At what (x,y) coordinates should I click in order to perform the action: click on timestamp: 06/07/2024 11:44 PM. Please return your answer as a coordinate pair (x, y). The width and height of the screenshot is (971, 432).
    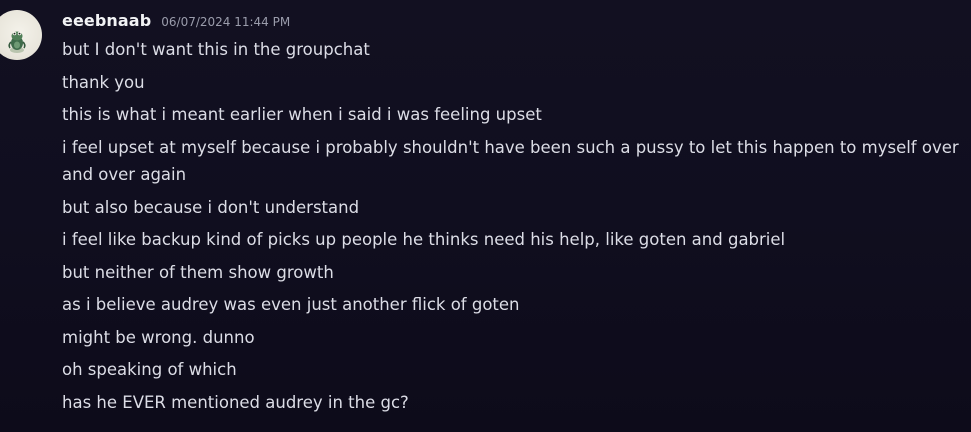
    Looking at the image, I should click on (225, 22).